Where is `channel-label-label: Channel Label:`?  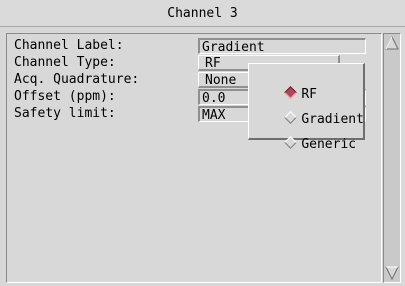
channel-label-label: Channel Label: is located at coordinates (69, 45).